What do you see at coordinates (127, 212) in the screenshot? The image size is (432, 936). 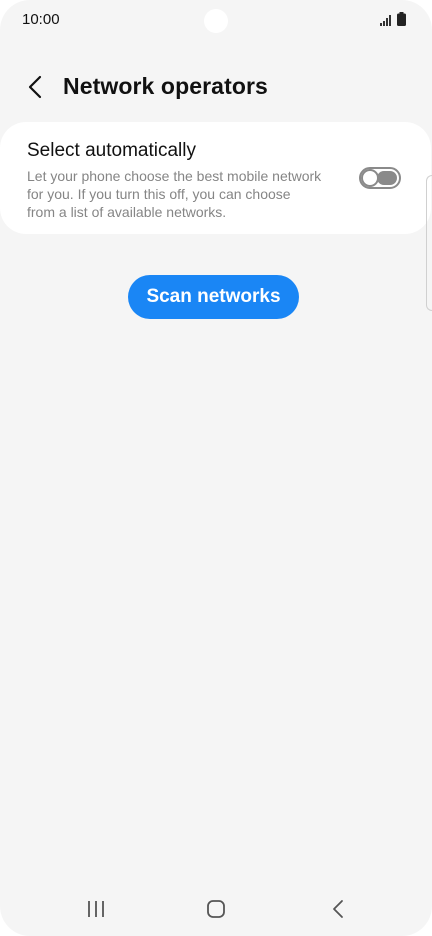 I see `auto-select-description-line: from a list of available networks.` at bounding box center [127, 212].